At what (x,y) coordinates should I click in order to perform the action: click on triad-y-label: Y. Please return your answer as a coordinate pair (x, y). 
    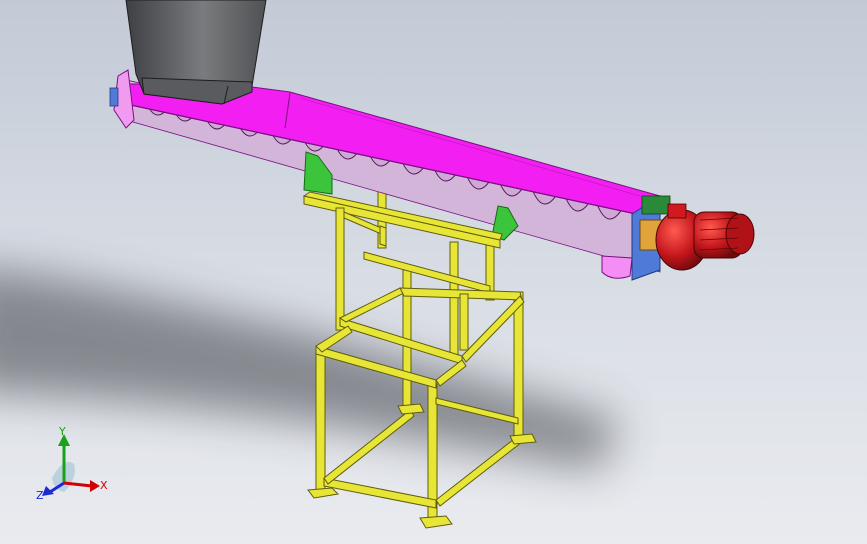
    Looking at the image, I should click on (62, 431).